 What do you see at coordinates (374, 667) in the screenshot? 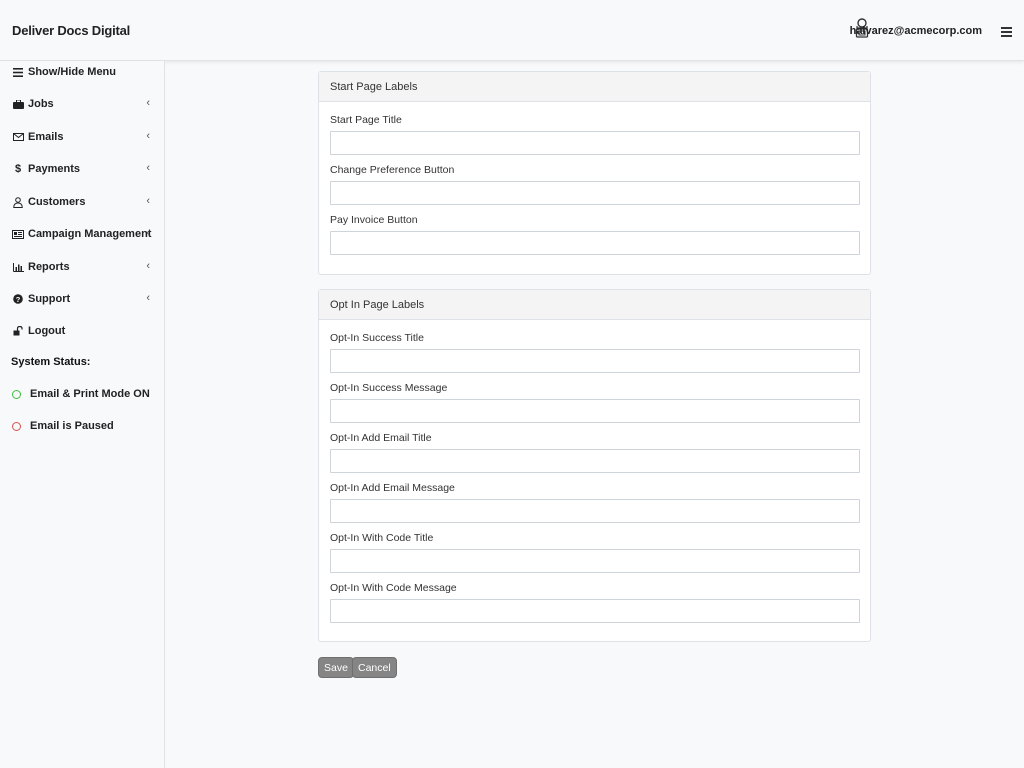
I see `cancel-button: Cancel` at bounding box center [374, 667].